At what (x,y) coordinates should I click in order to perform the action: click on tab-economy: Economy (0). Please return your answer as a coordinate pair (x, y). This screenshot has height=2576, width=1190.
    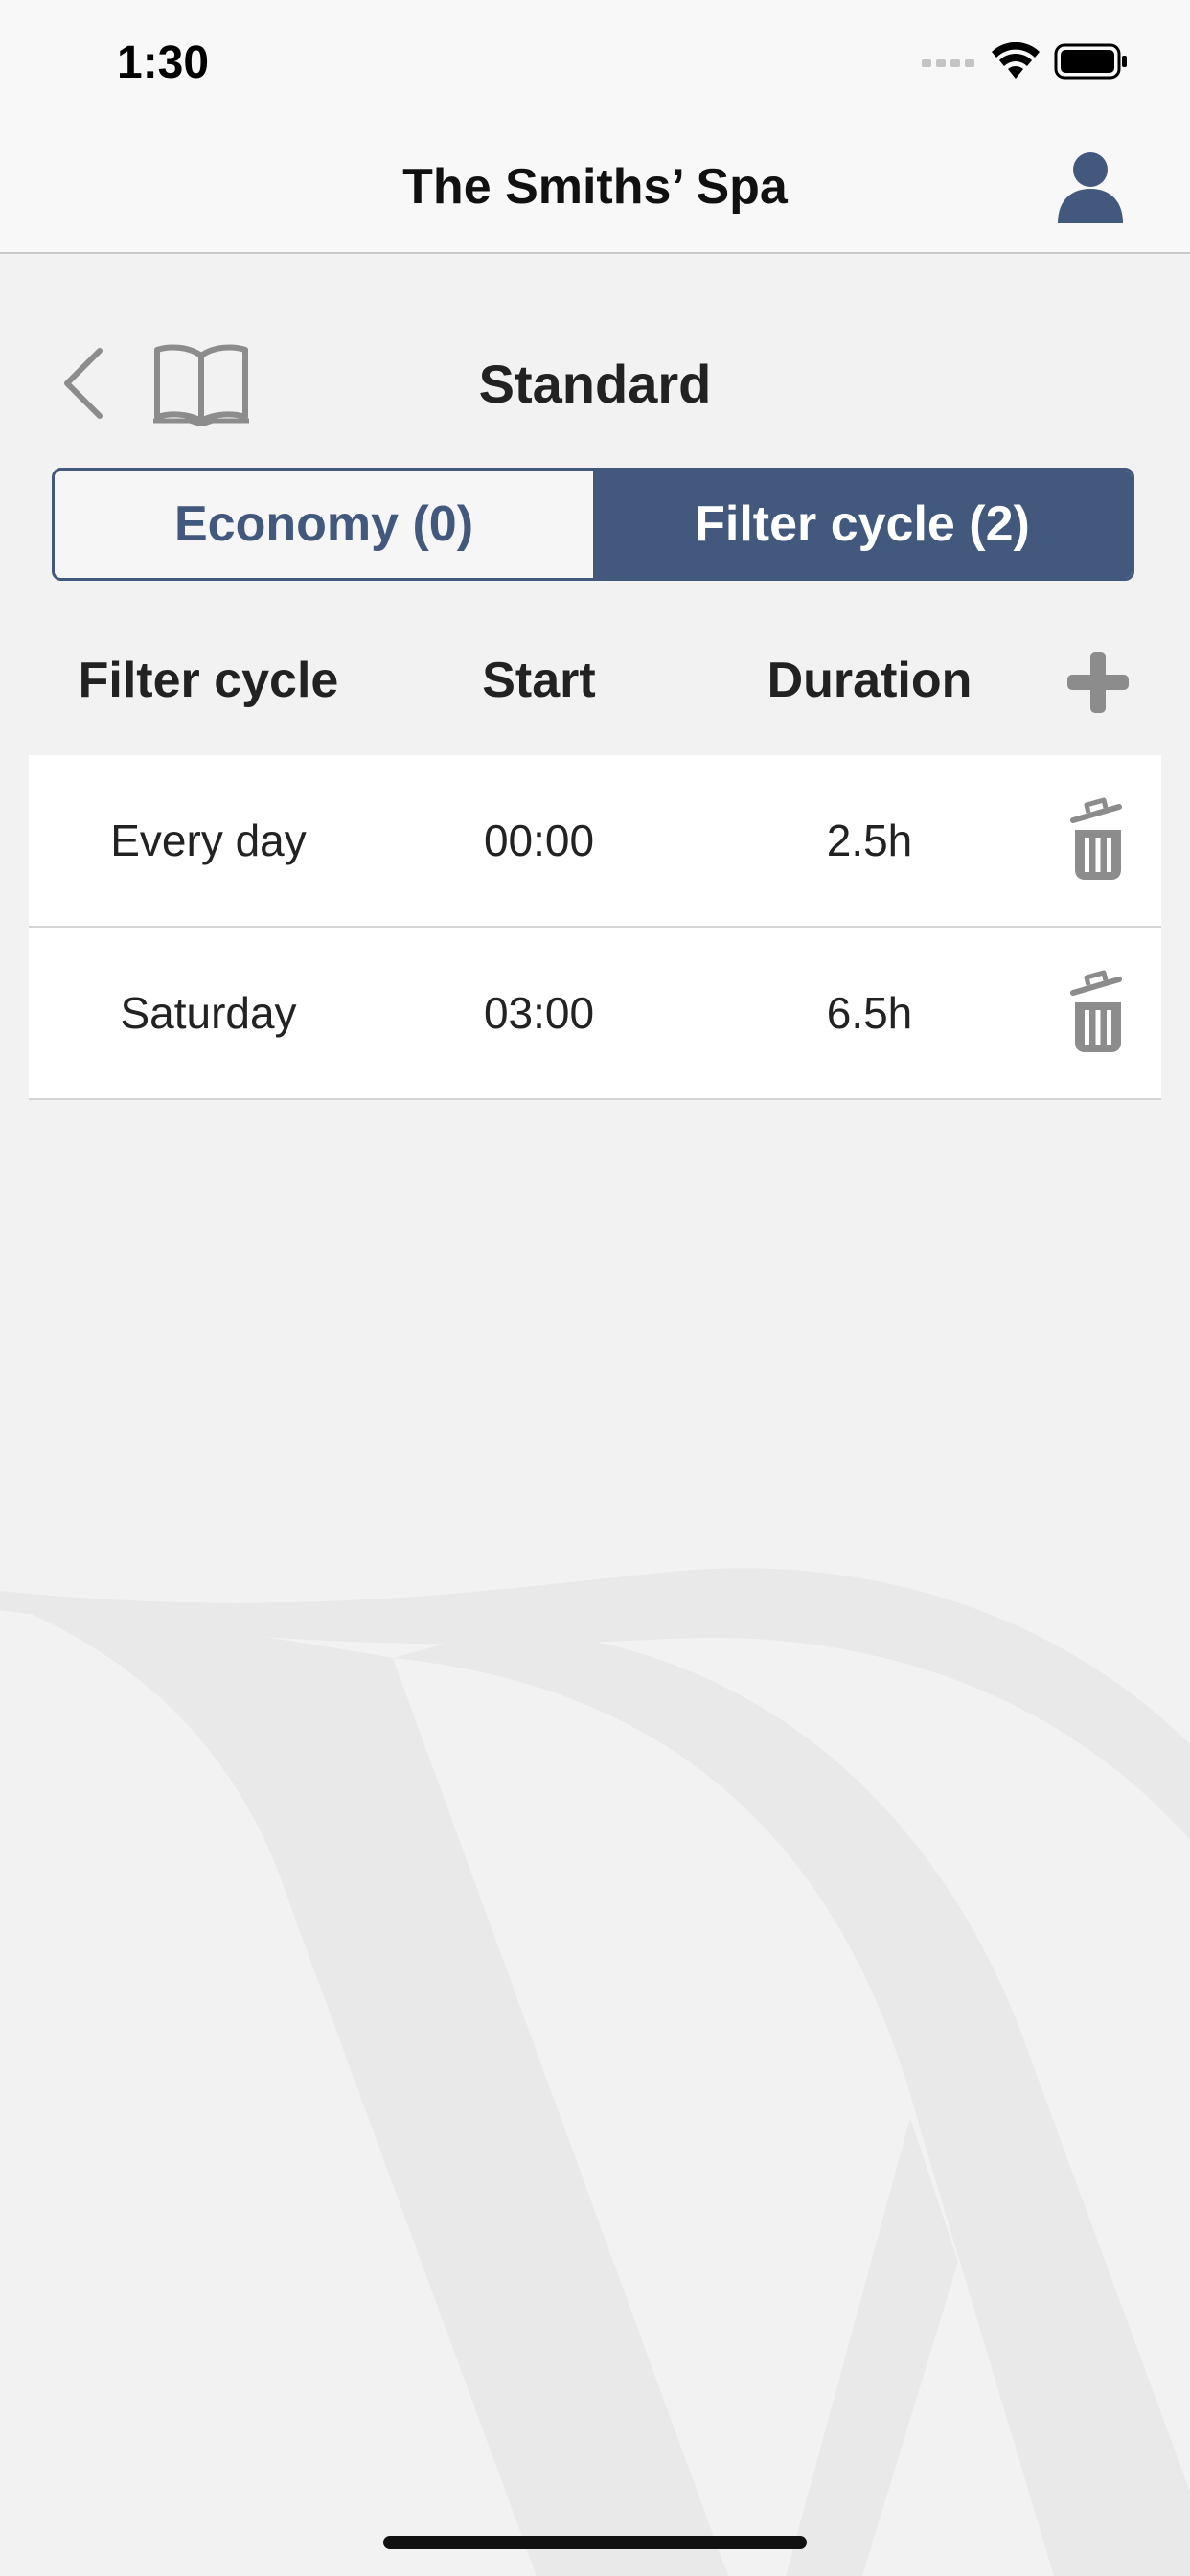
    Looking at the image, I should click on (324, 525).